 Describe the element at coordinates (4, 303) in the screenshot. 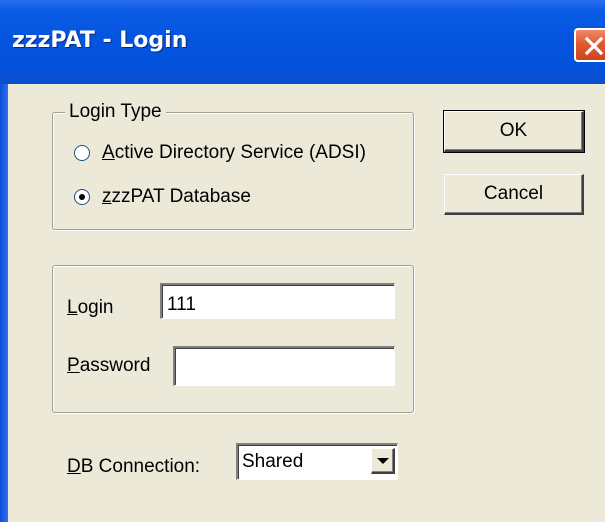

I see `window-frame-left` at that location.